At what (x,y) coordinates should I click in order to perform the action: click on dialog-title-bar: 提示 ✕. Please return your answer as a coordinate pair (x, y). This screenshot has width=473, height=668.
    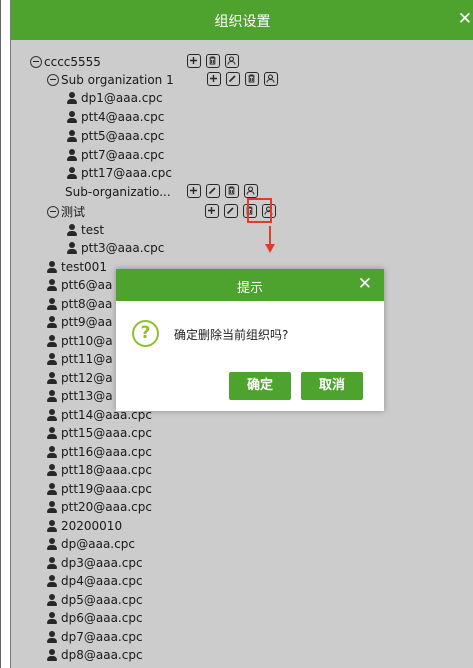
    Looking at the image, I should click on (250, 285).